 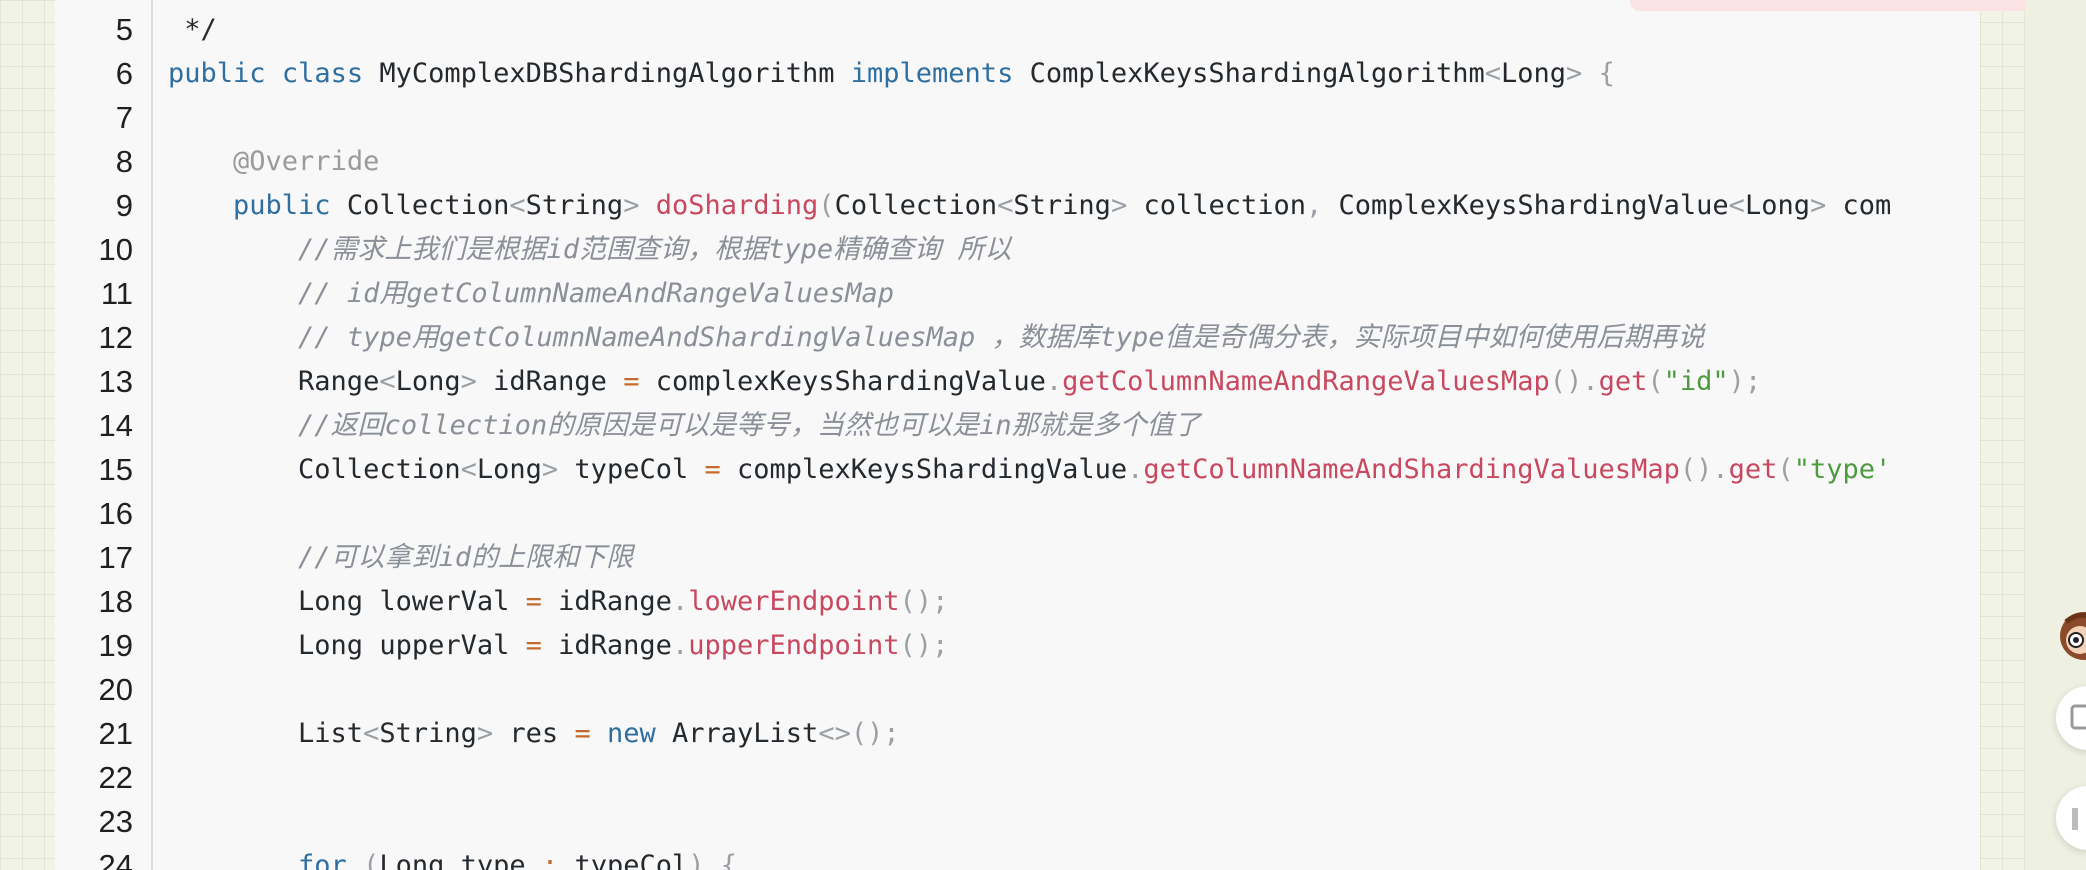 I want to click on line-number-gutter: 5 6 7 8 9 10 11 12 13 14 15 16 17 18 19 20 21 22 23 24, so click(x=104, y=435).